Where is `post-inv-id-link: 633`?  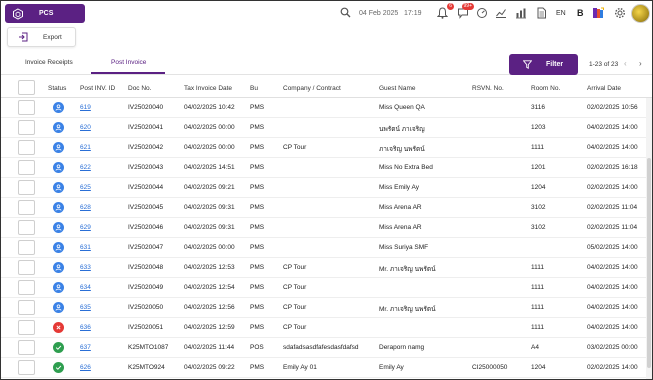
post-inv-id-link: 633 is located at coordinates (85, 267).